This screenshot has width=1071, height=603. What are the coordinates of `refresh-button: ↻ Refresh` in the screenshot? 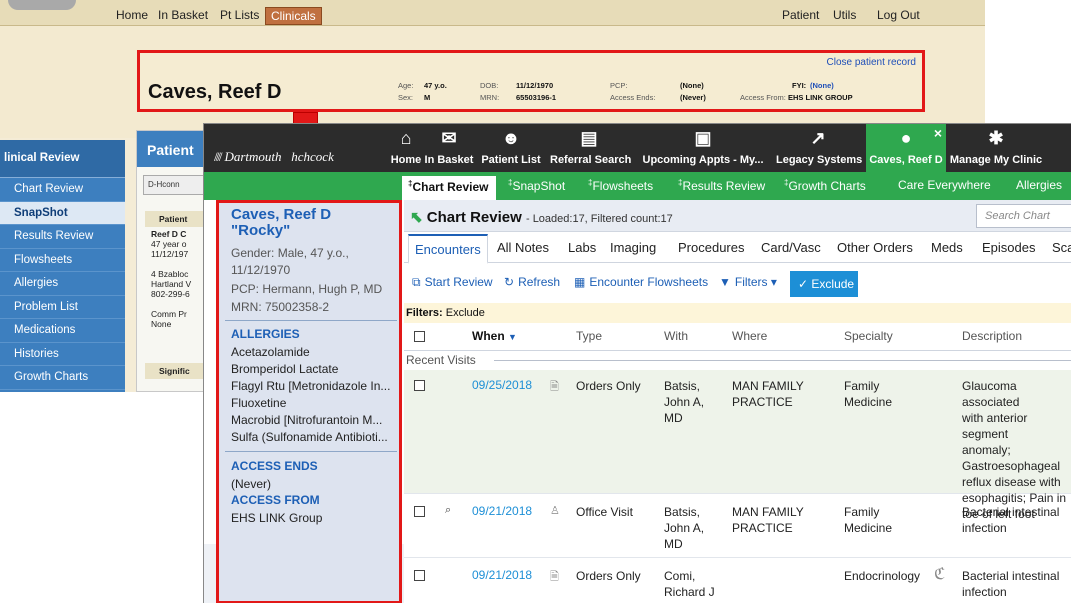 It's located at (532, 282).